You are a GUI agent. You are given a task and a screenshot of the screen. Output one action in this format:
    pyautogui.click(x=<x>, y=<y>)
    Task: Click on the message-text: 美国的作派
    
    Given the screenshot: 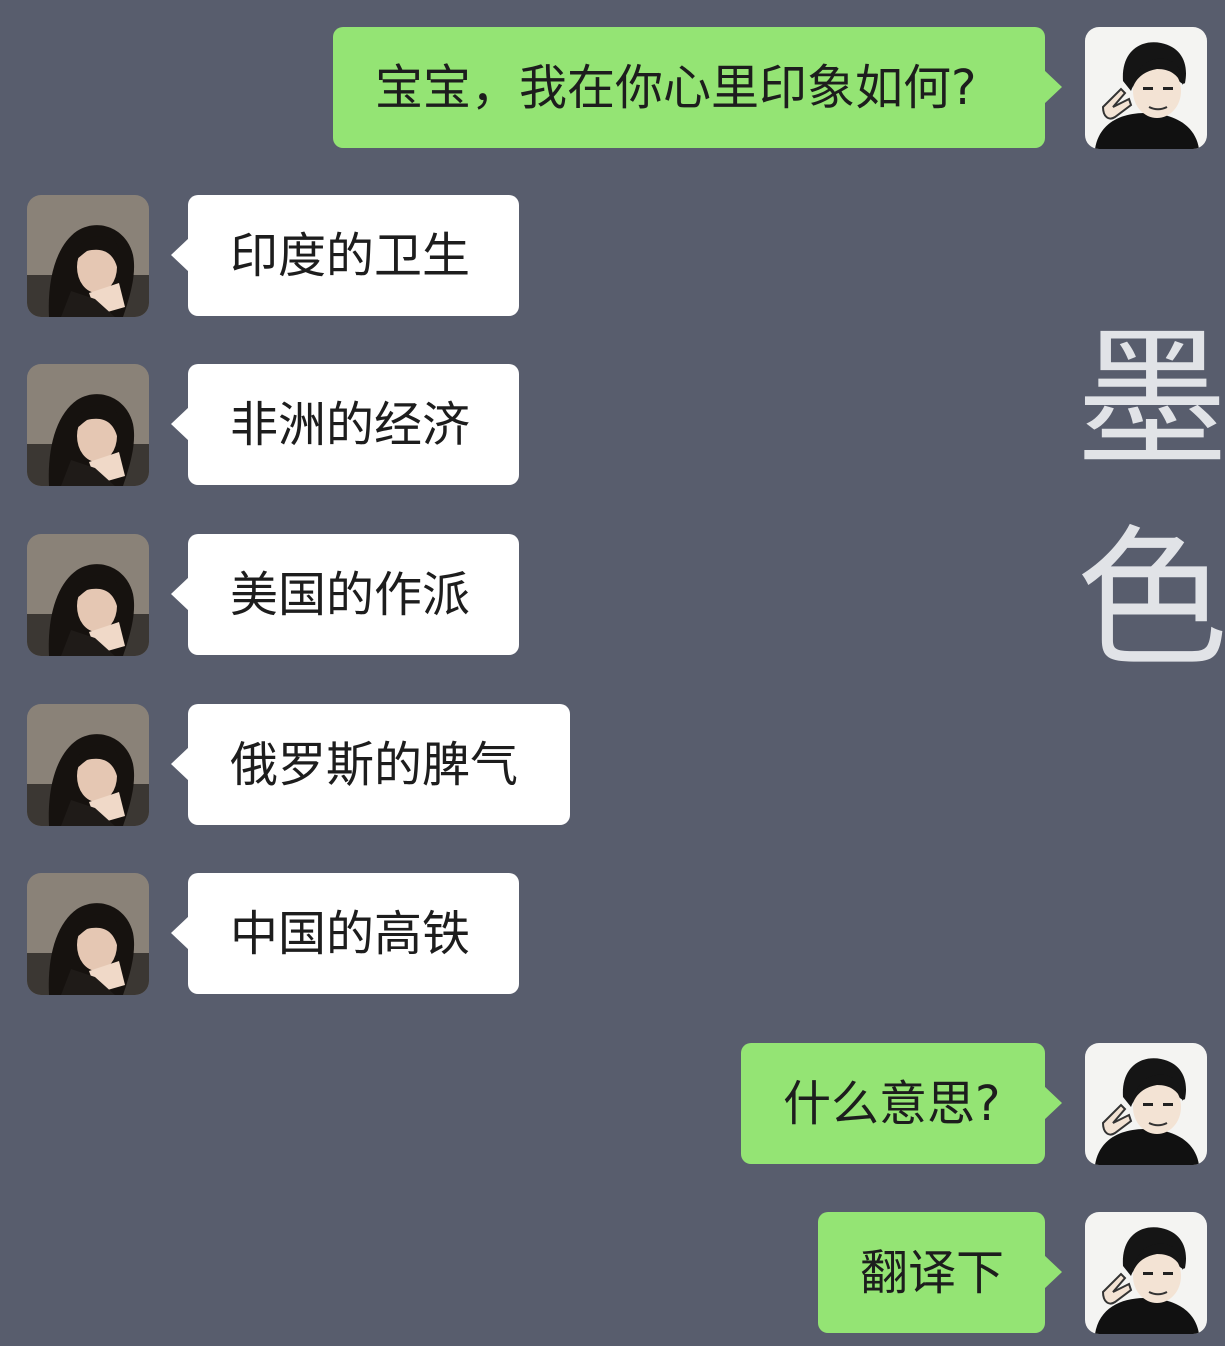 What is the action you would take?
    pyautogui.click(x=350, y=594)
    